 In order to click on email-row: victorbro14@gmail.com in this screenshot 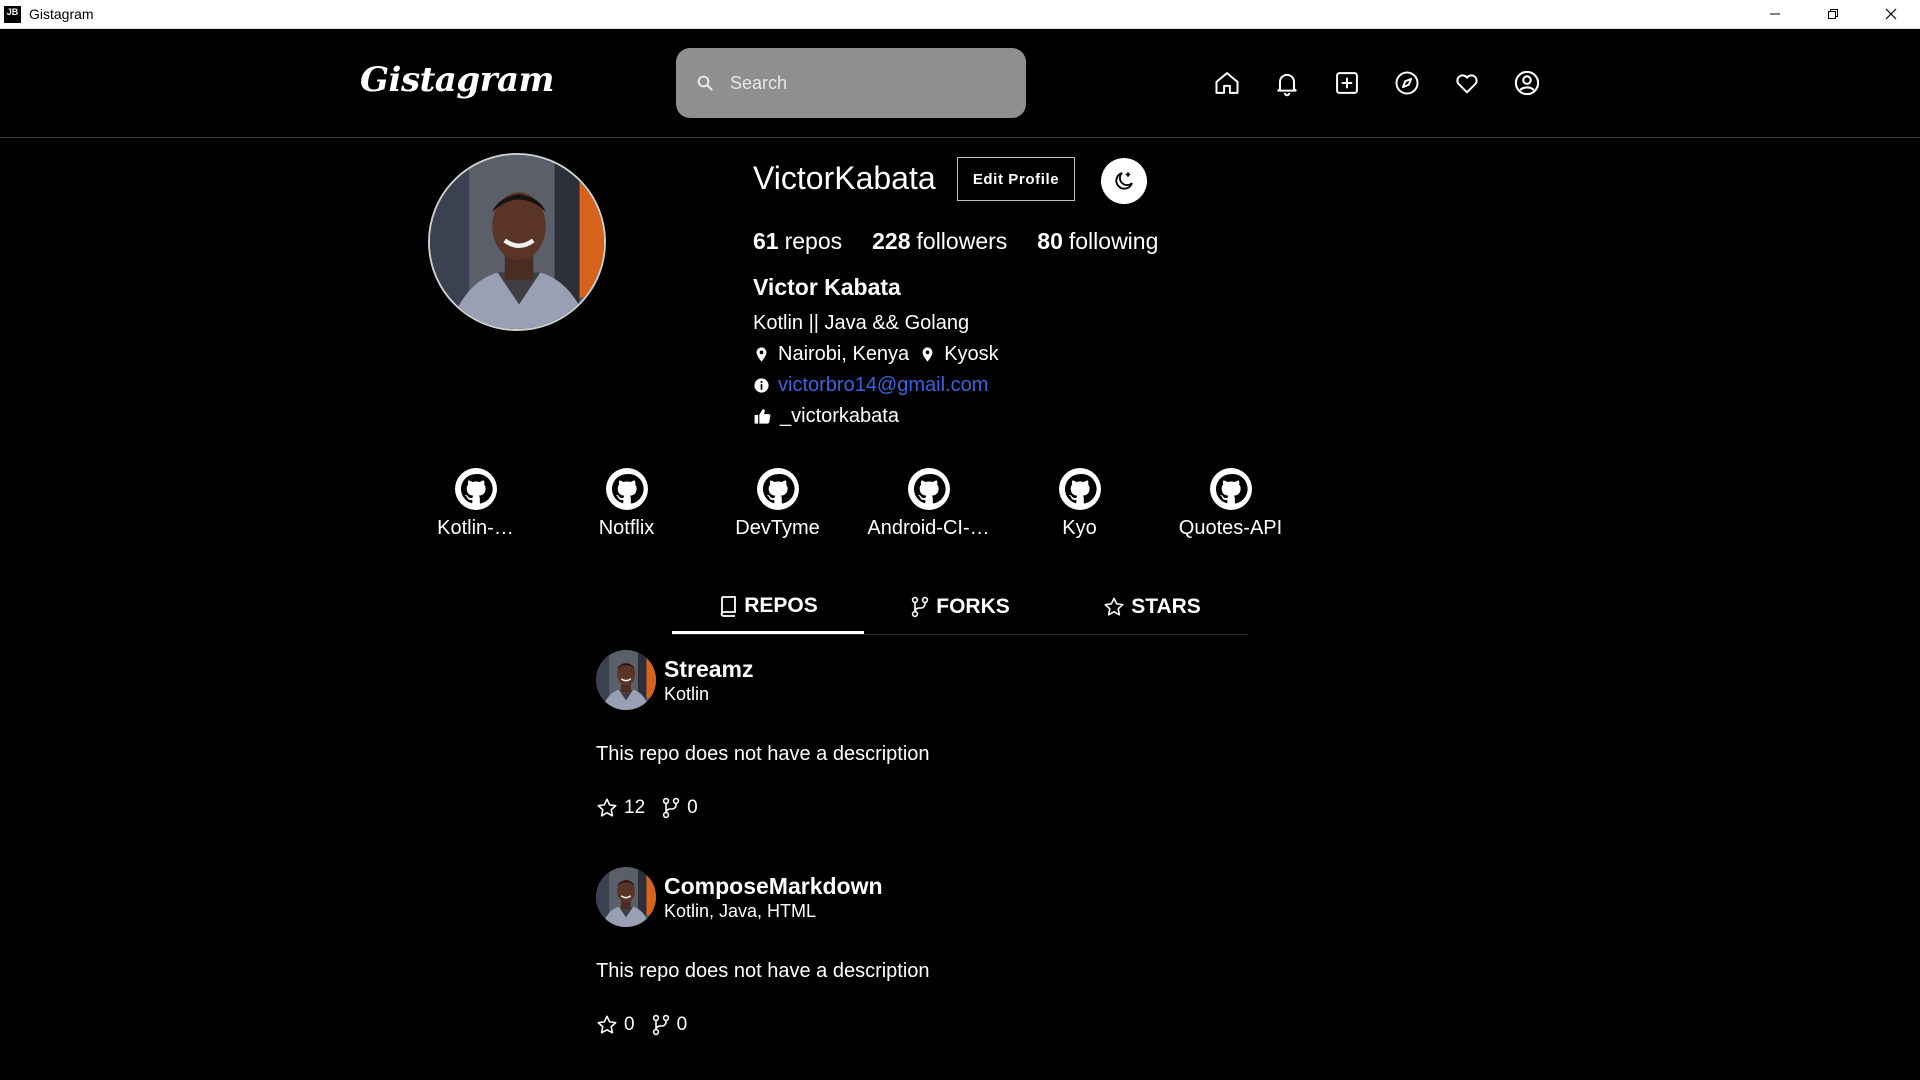, I will do `click(870, 385)`.